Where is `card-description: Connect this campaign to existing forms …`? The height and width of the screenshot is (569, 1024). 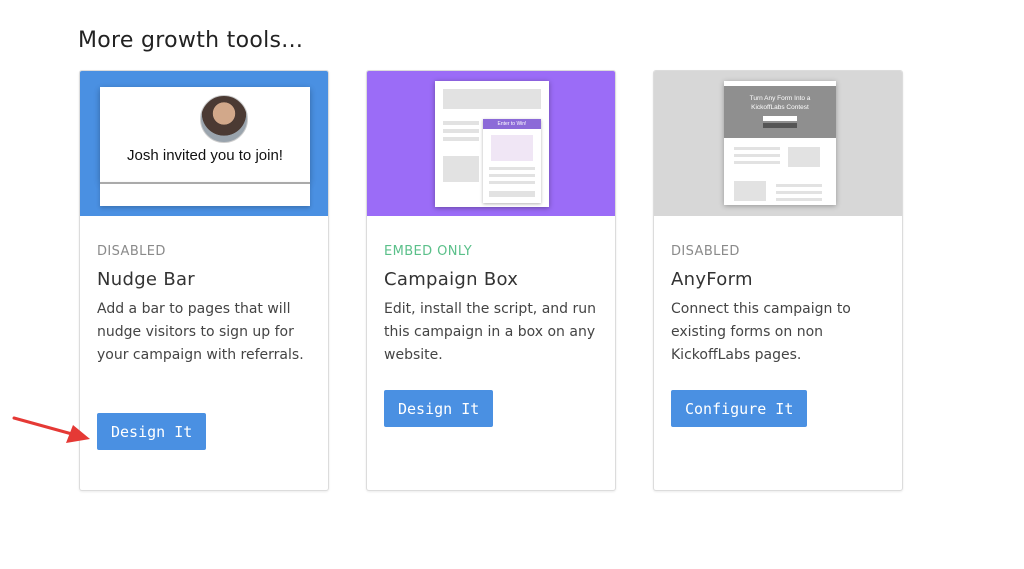 card-description: Connect this campaign to existing forms … is located at coordinates (761, 332).